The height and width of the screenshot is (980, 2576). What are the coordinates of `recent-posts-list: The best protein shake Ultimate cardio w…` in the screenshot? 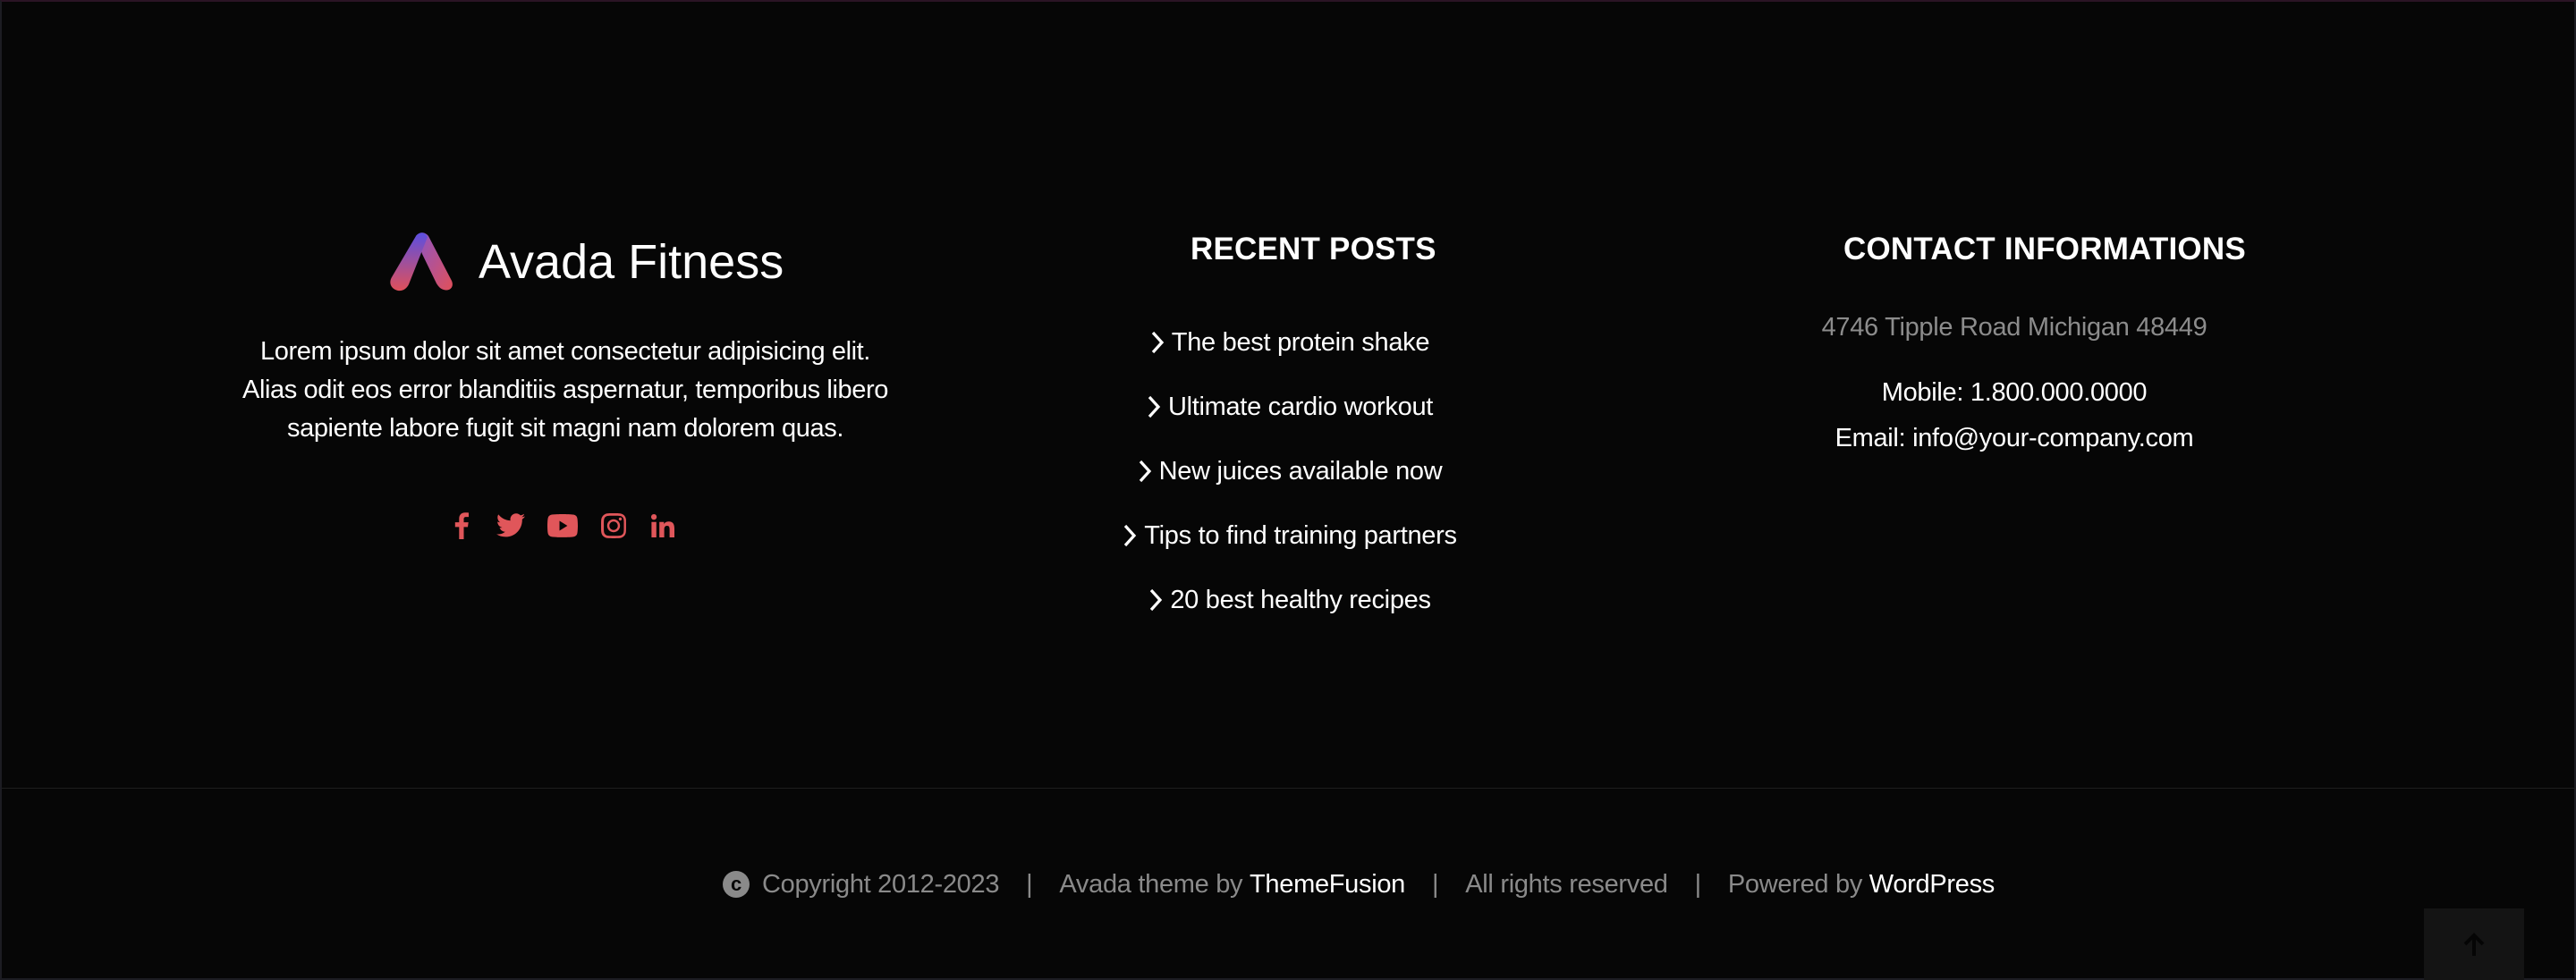 It's located at (1289, 471).